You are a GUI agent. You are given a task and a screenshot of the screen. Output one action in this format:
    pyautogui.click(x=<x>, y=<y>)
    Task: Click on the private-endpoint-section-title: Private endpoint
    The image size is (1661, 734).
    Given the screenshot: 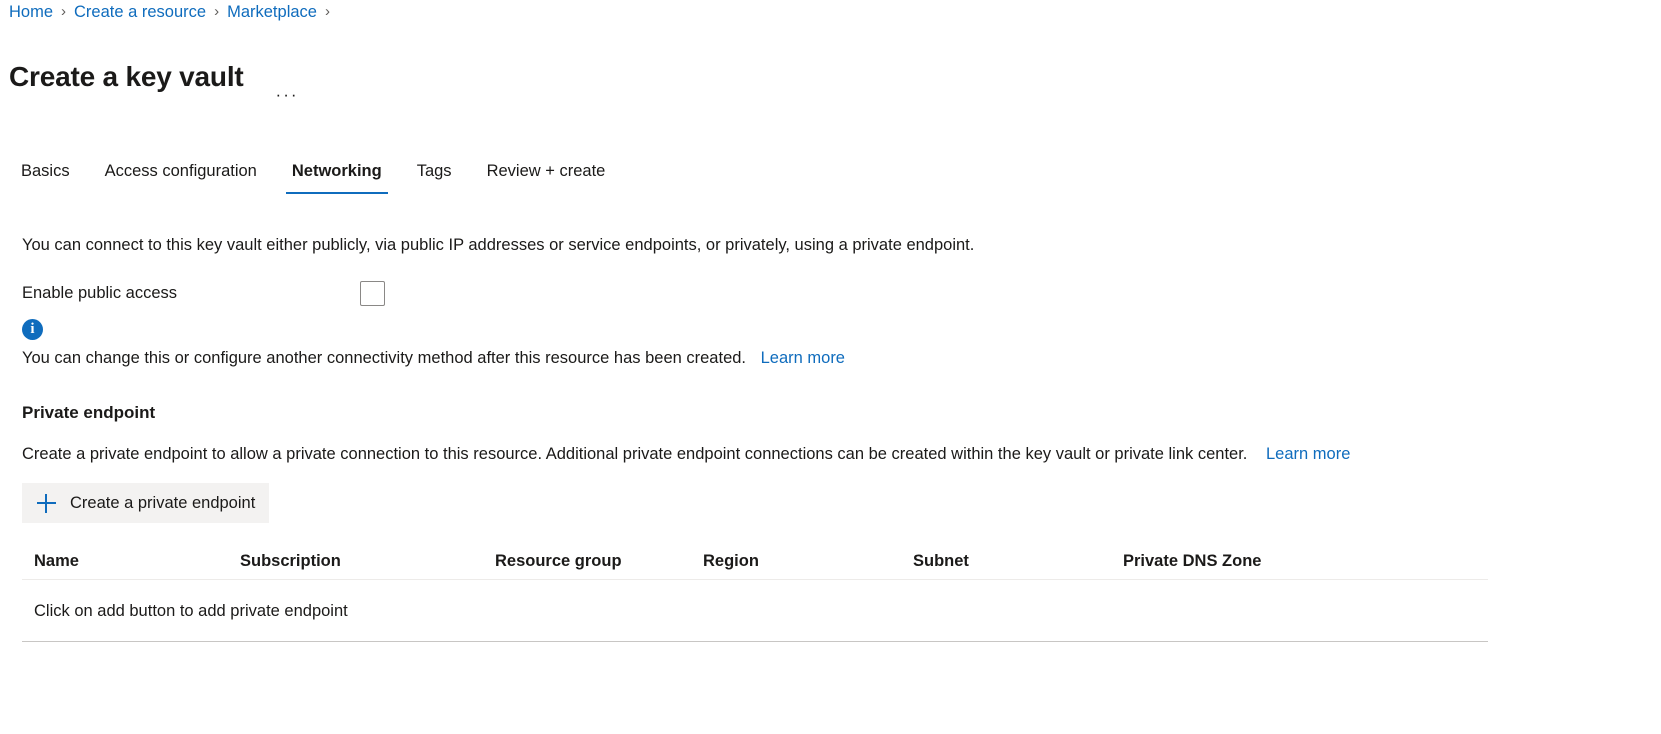 What is the action you would take?
    pyautogui.click(x=89, y=412)
    